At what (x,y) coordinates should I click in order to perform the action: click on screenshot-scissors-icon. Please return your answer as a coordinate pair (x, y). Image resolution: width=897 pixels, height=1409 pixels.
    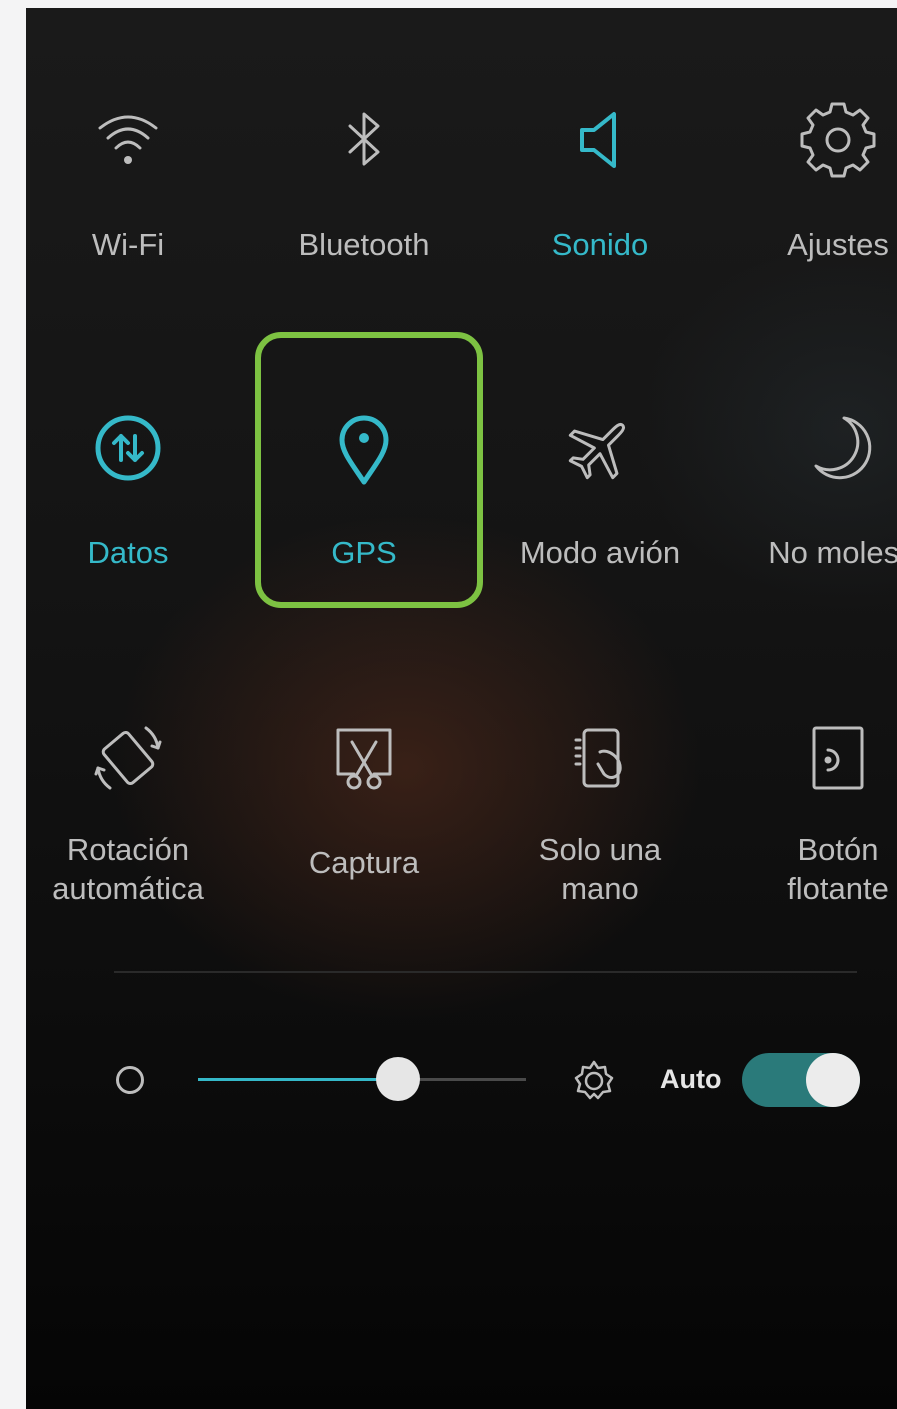
    Looking at the image, I should click on (364, 759).